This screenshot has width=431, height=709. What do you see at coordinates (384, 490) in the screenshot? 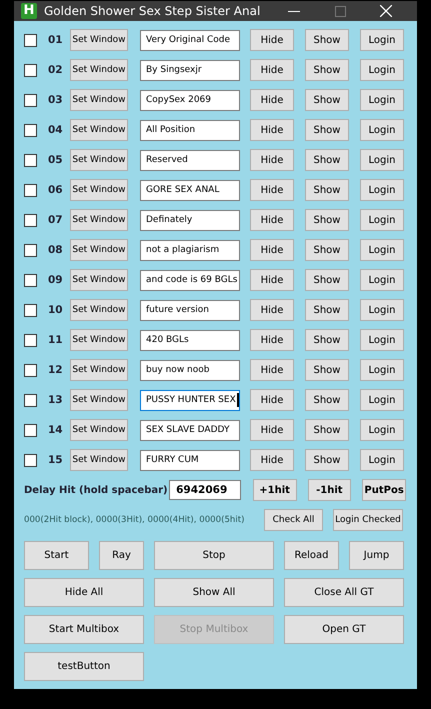
I see `hit-button: PutPos` at bounding box center [384, 490].